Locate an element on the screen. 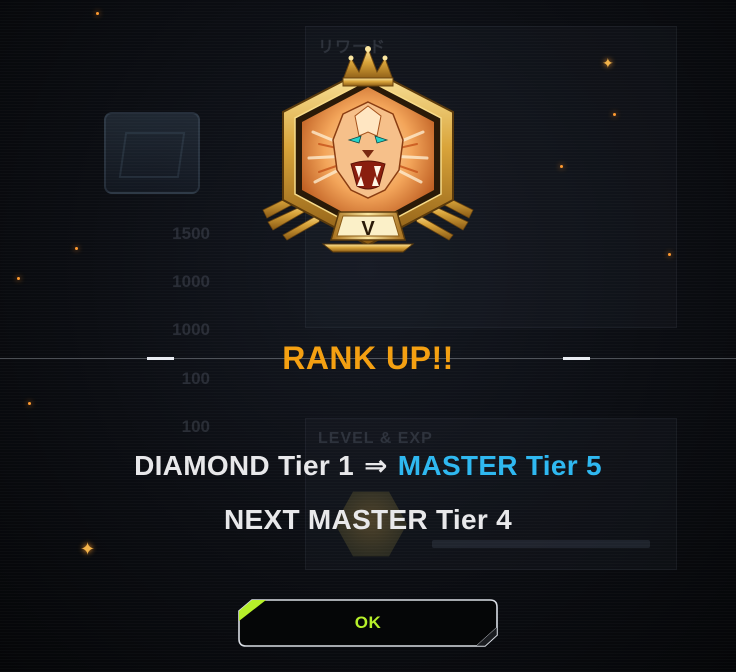 This screenshot has width=736, height=672. next-rank-text: NEXT MASTER Tier 4 is located at coordinates (368, 519).